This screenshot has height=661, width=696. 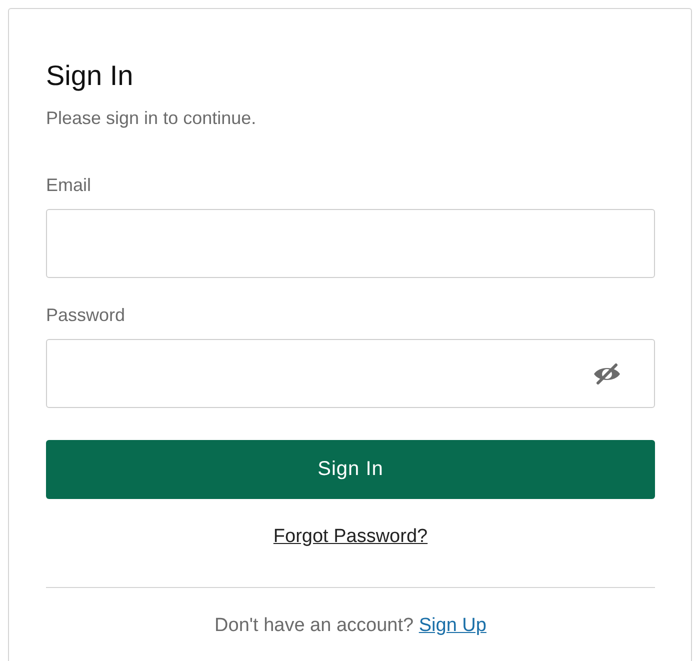 I want to click on forgot-password-link: Forgot Password?, so click(x=350, y=536).